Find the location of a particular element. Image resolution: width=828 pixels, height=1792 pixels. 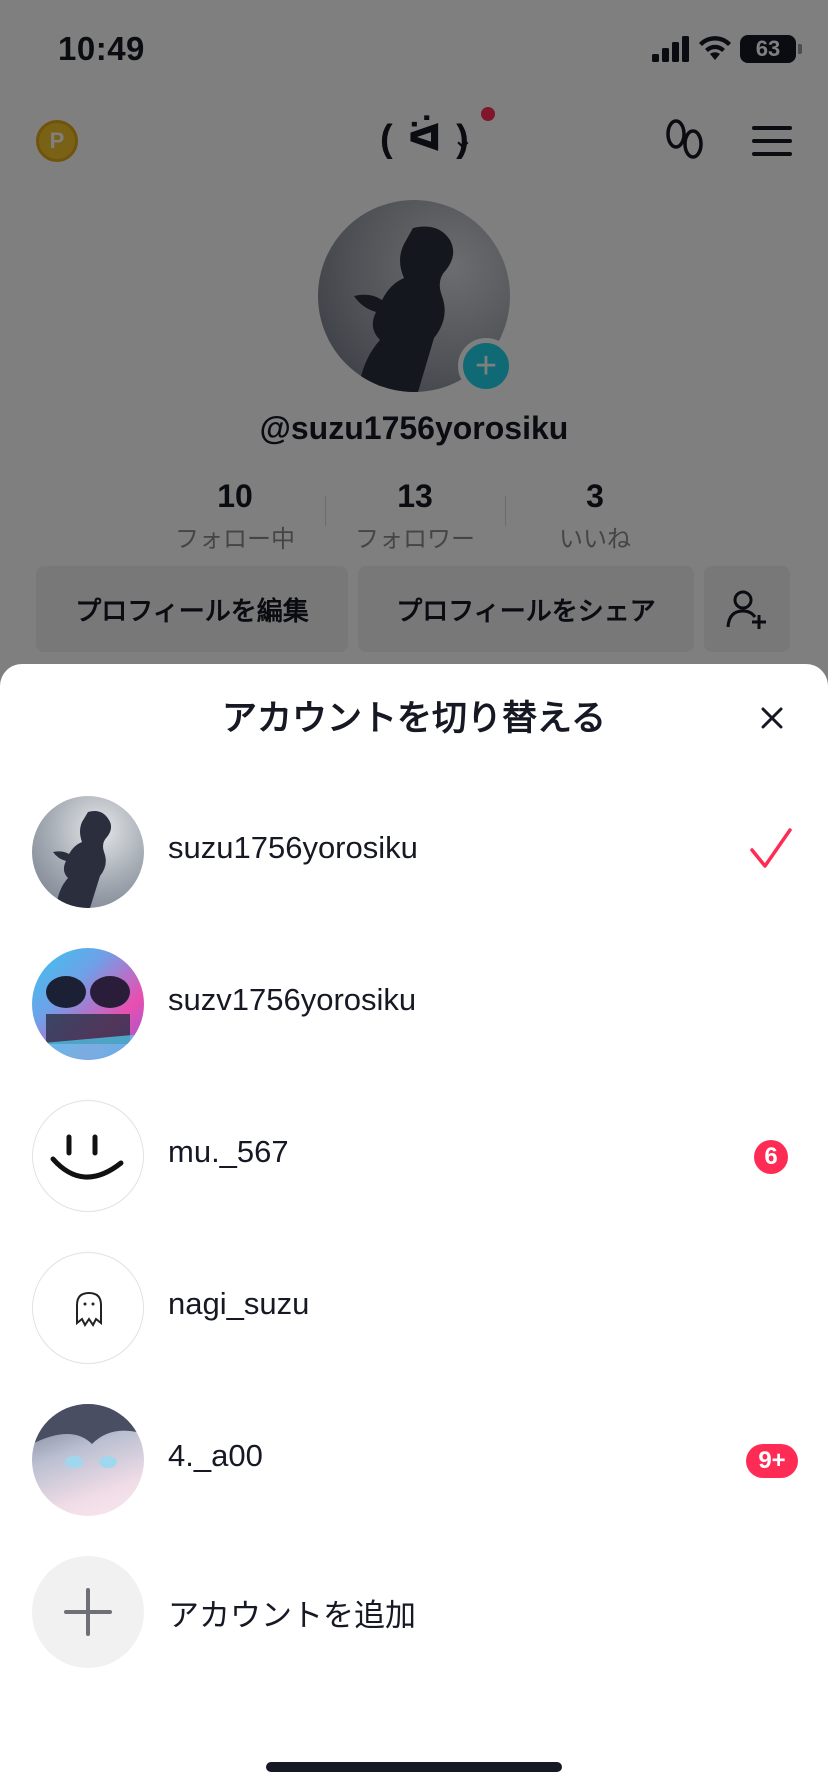

plus-icon is located at coordinates (88, 1612).